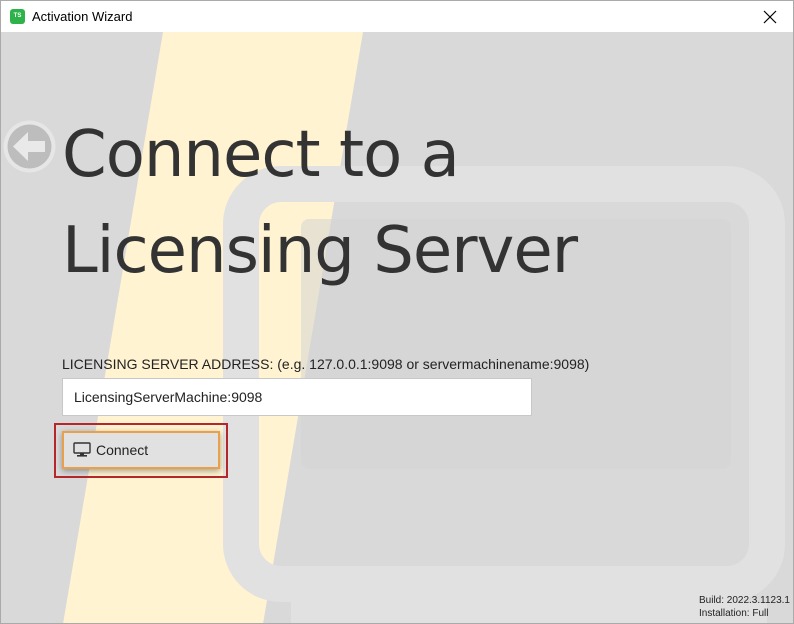  I want to click on connect-button: Connect, so click(141, 450).